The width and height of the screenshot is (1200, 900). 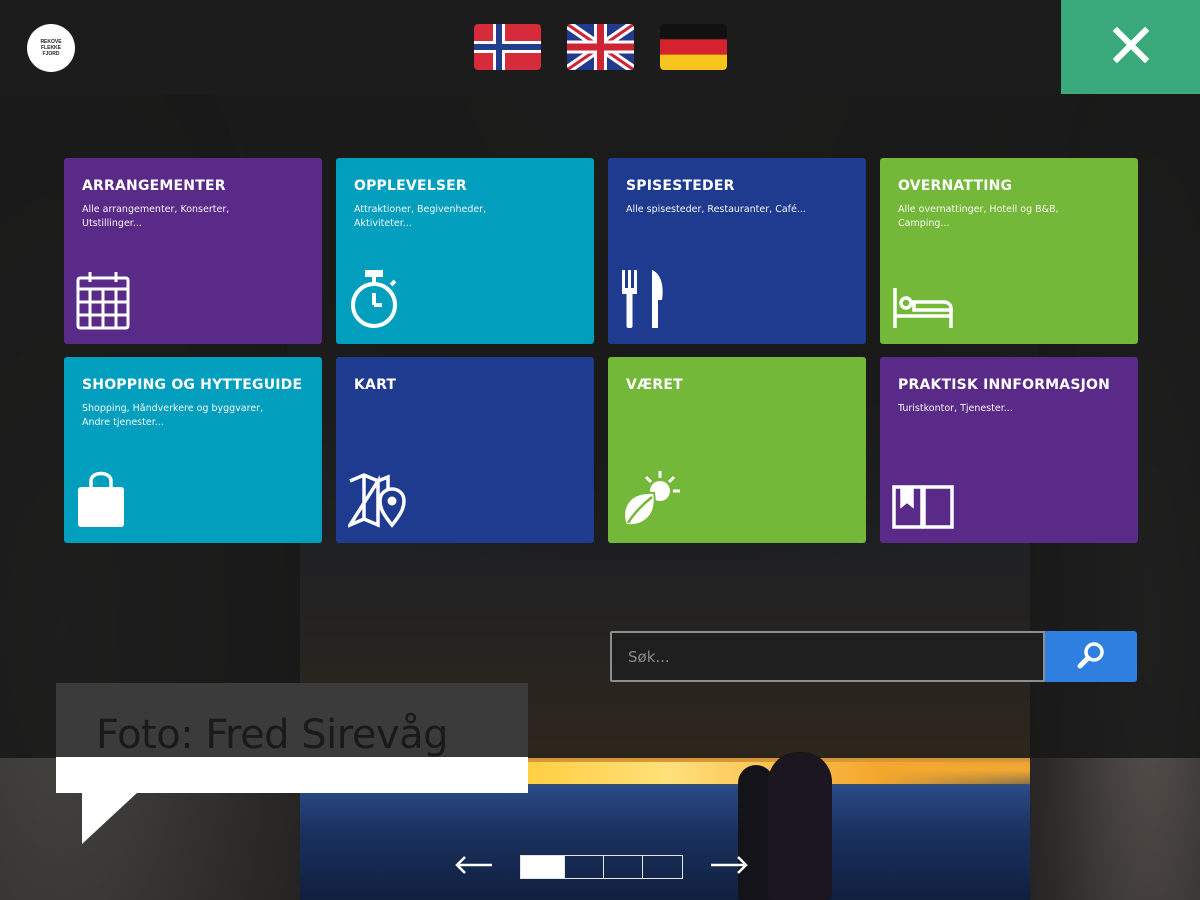 I want to click on search-button, so click(x=1091, y=656).